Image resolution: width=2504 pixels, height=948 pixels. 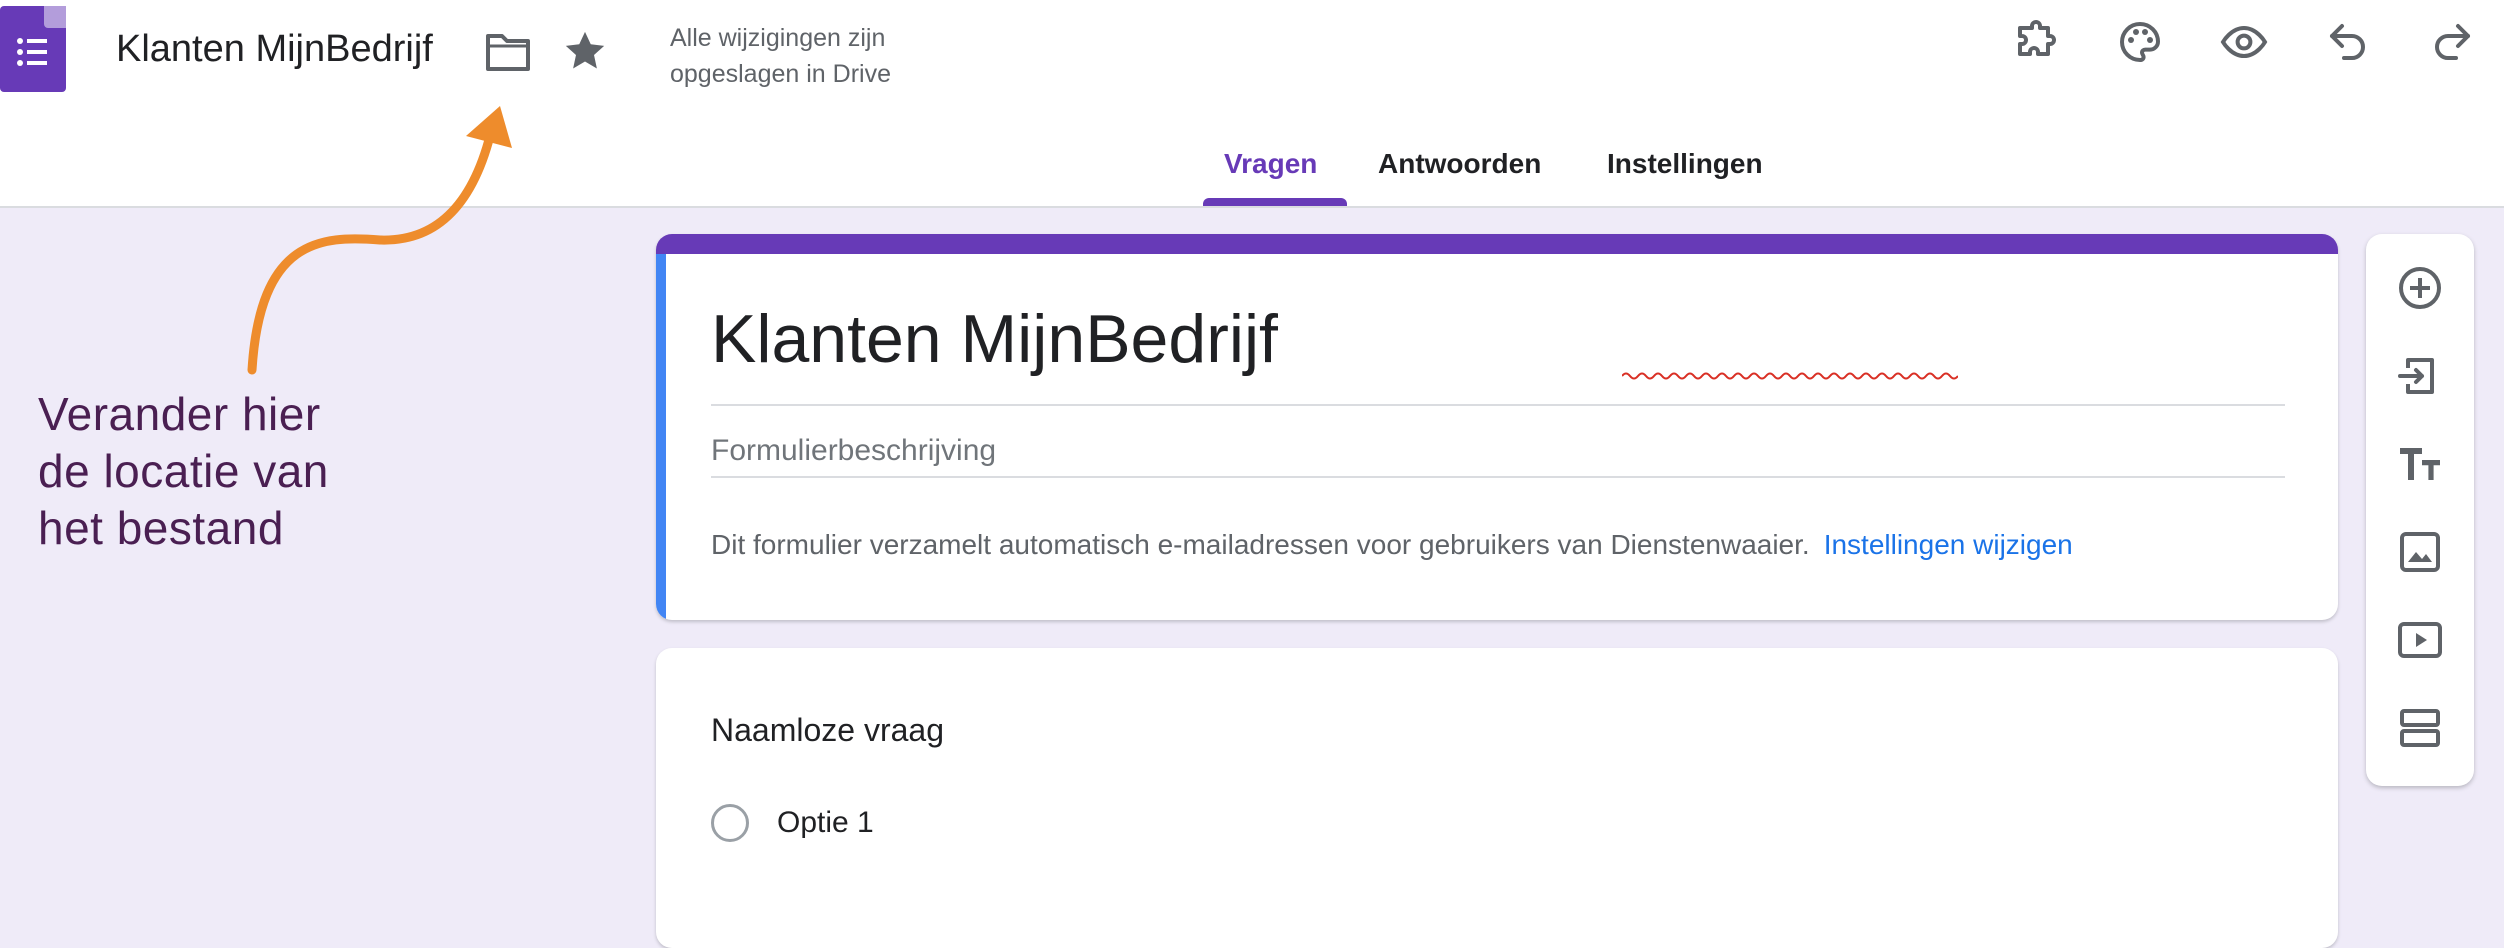 I want to click on star-icon, so click(x=585, y=51).